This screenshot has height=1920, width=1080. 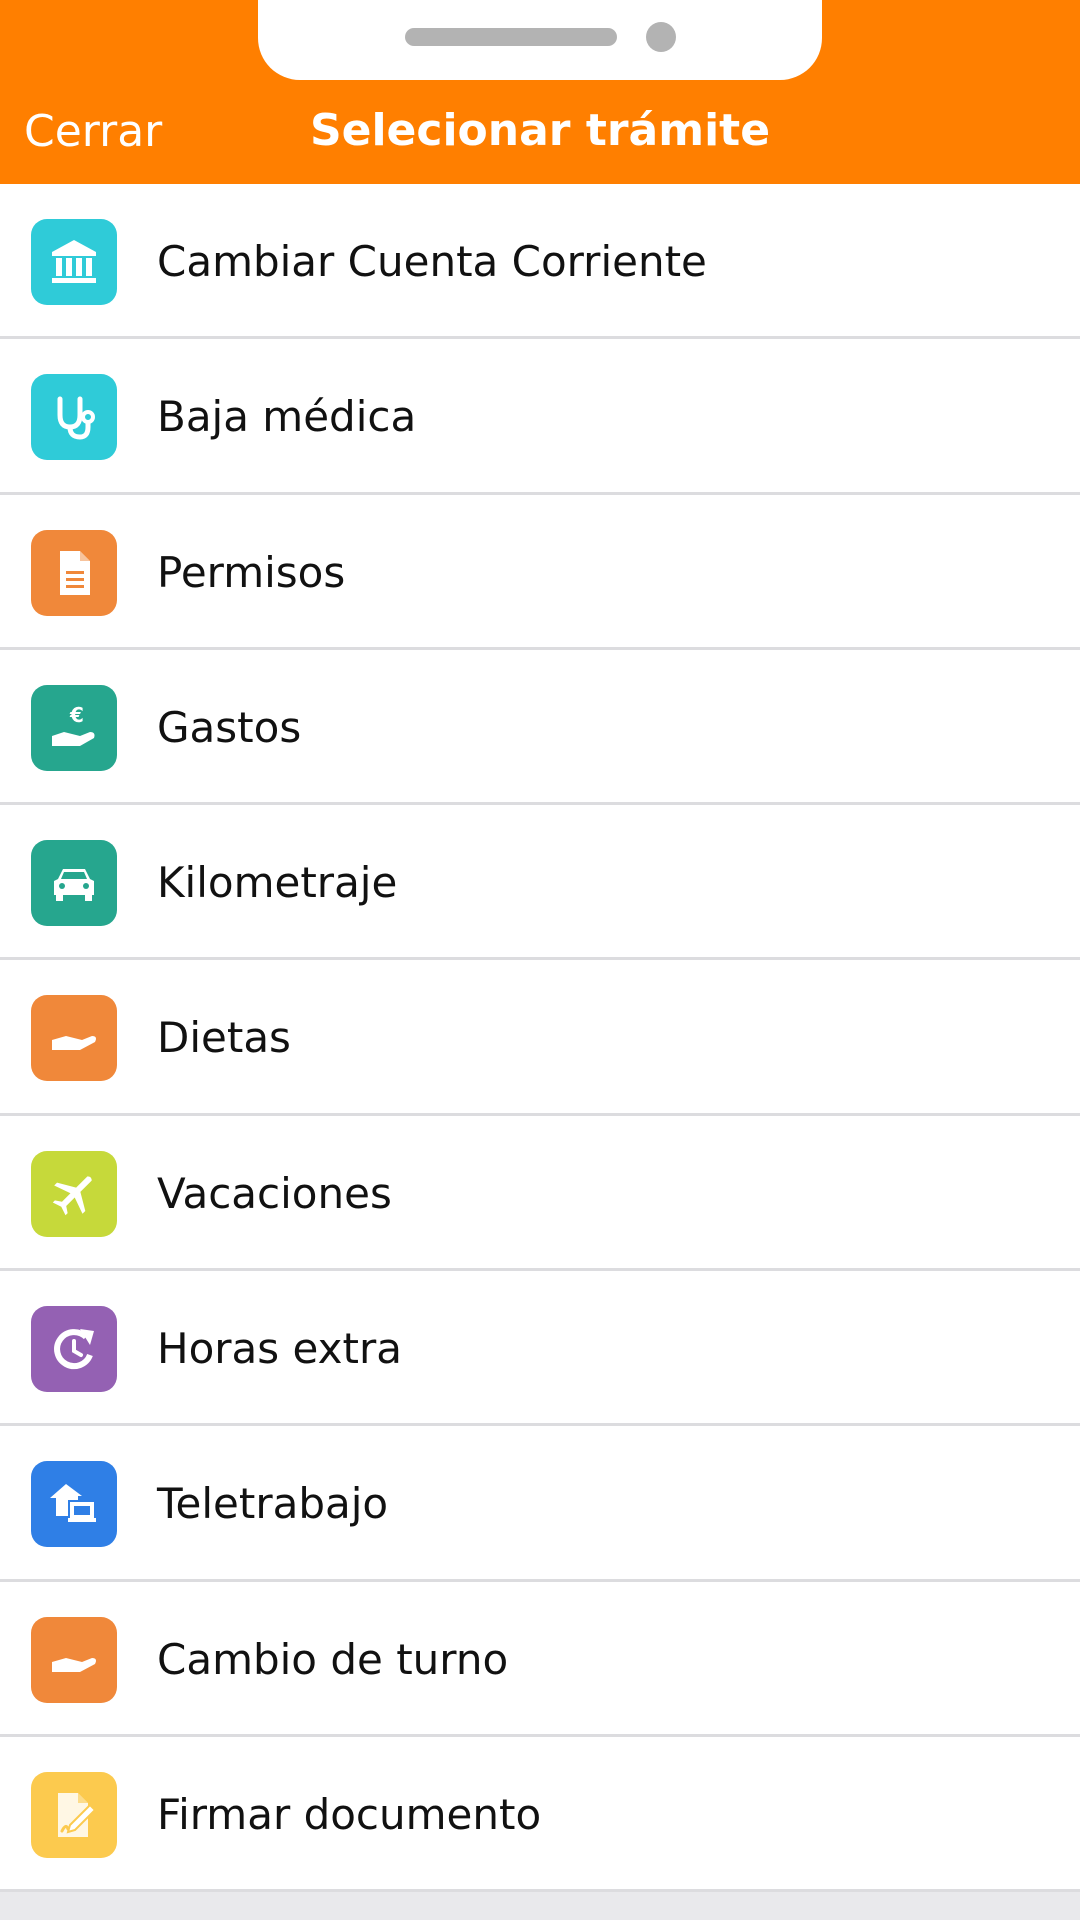 What do you see at coordinates (274, 1193) in the screenshot?
I see `list-item-label: Vacaciones` at bounding box center [274, 1193].